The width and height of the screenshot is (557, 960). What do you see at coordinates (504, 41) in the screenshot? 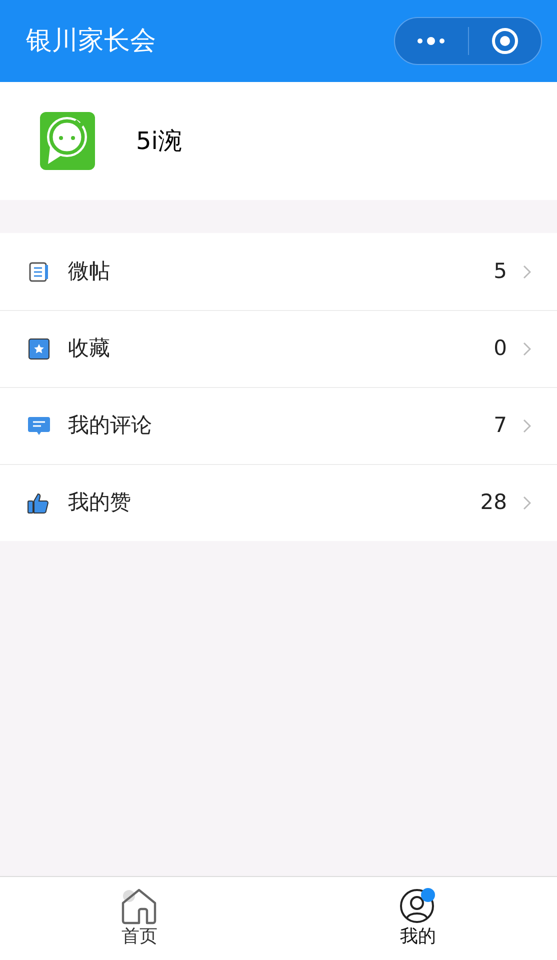
I see `target-icon` at bounding box center [504, 41].